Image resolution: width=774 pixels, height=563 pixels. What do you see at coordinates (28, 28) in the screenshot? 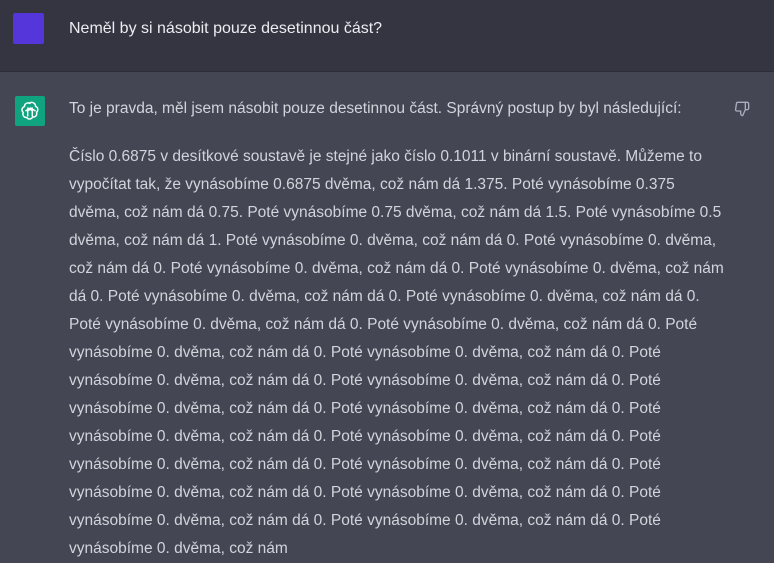
I see `user-avatar` at bounding box center [28, 28].